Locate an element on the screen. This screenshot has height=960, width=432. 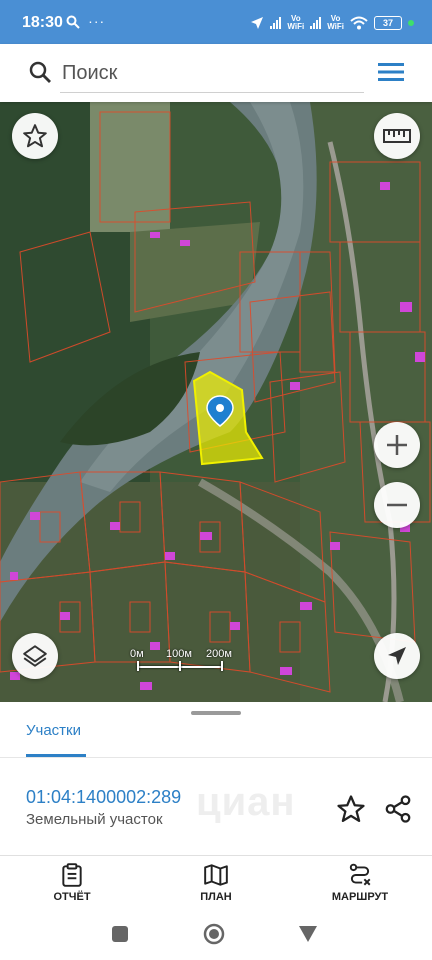
favorite-star-icon is located at coordinates (351, 809).